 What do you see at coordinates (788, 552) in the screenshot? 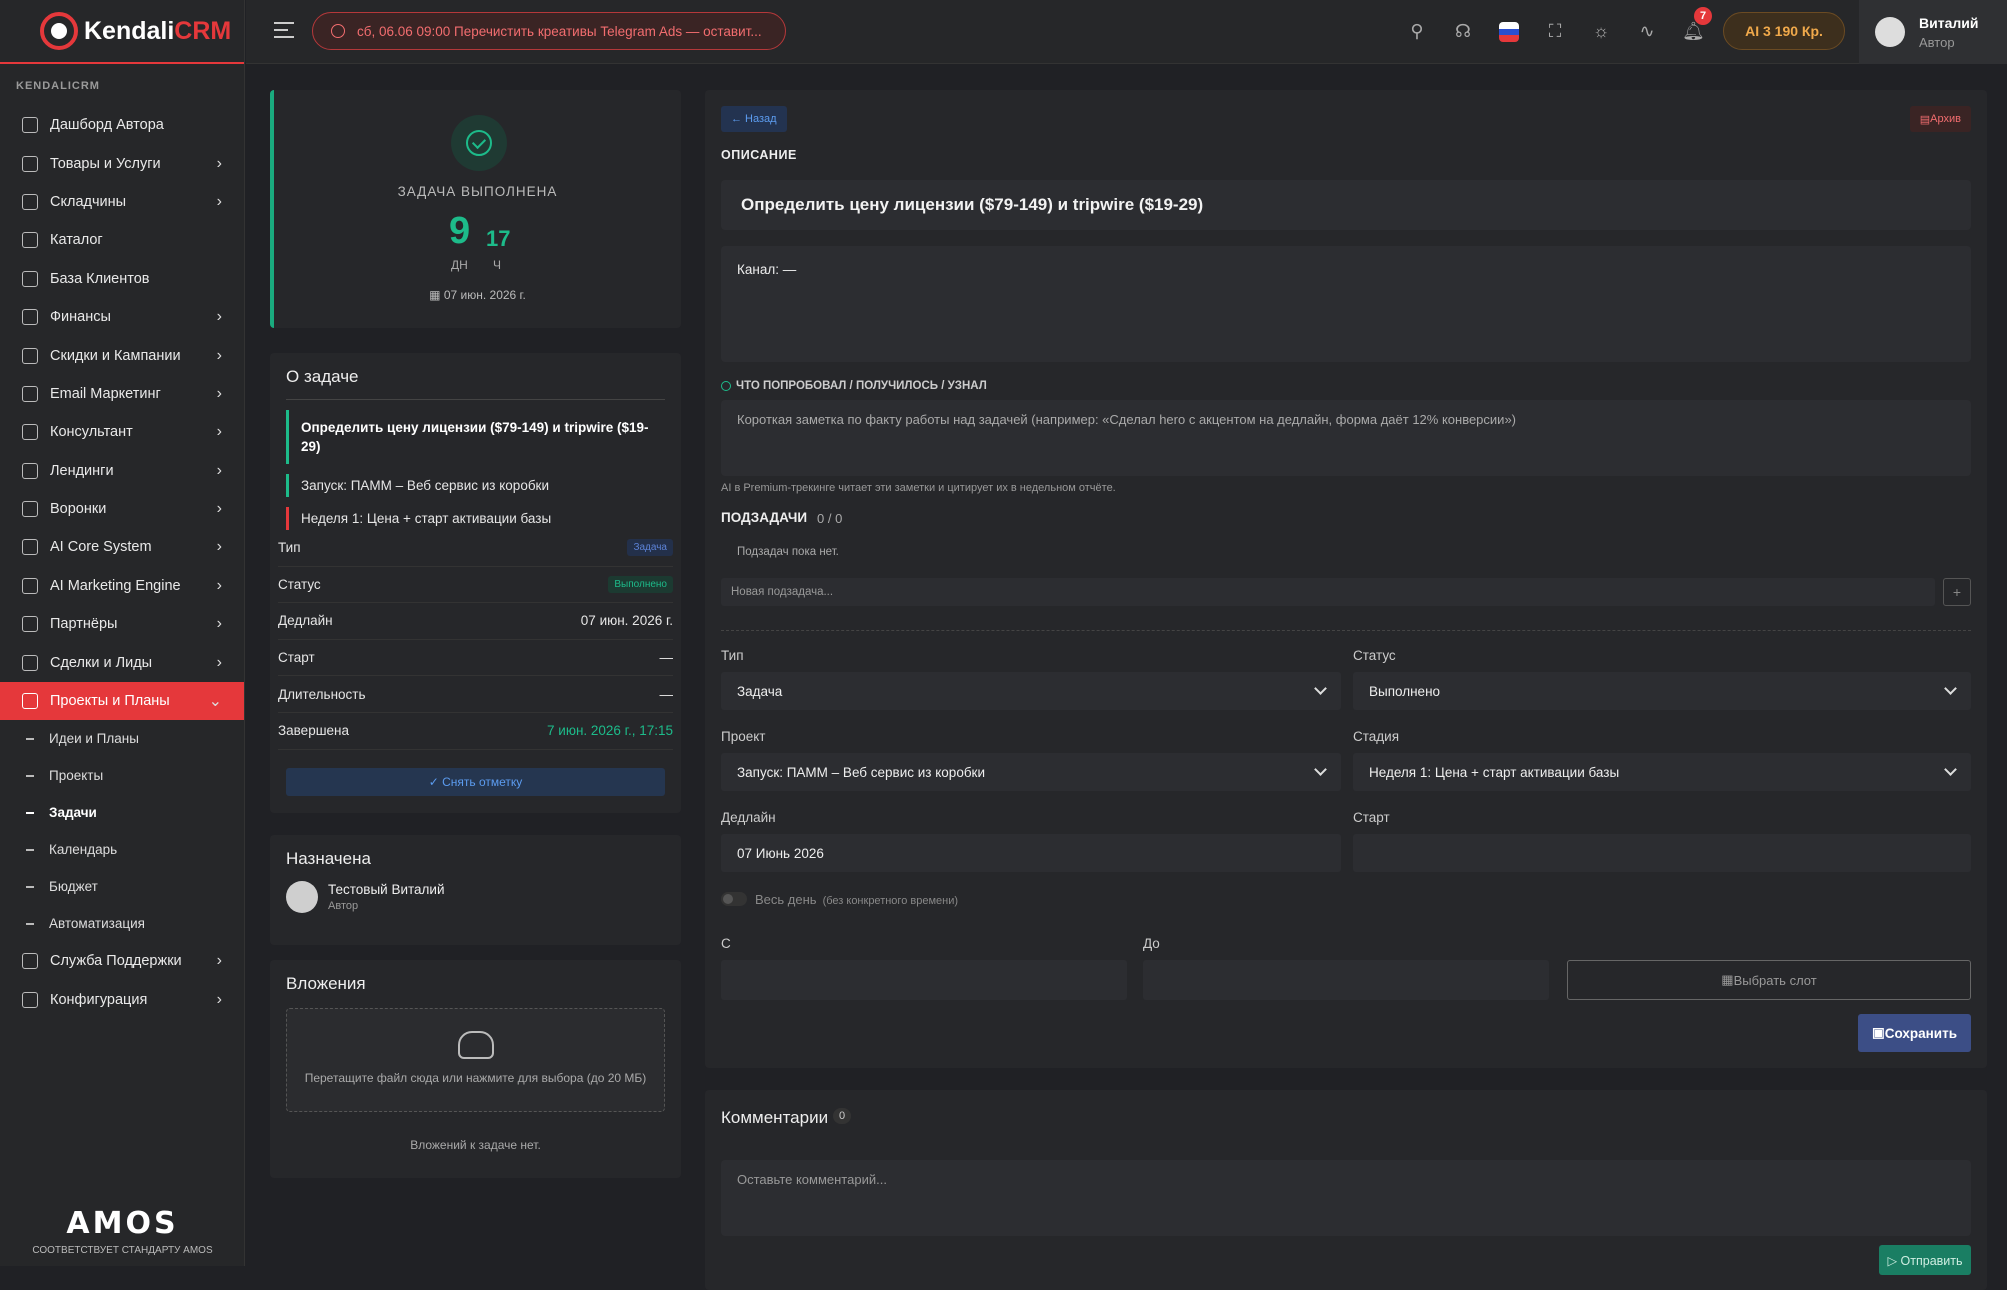
I see `no-subtasks-text: Подзадач пока нет.` at bounding box center [788, 552].